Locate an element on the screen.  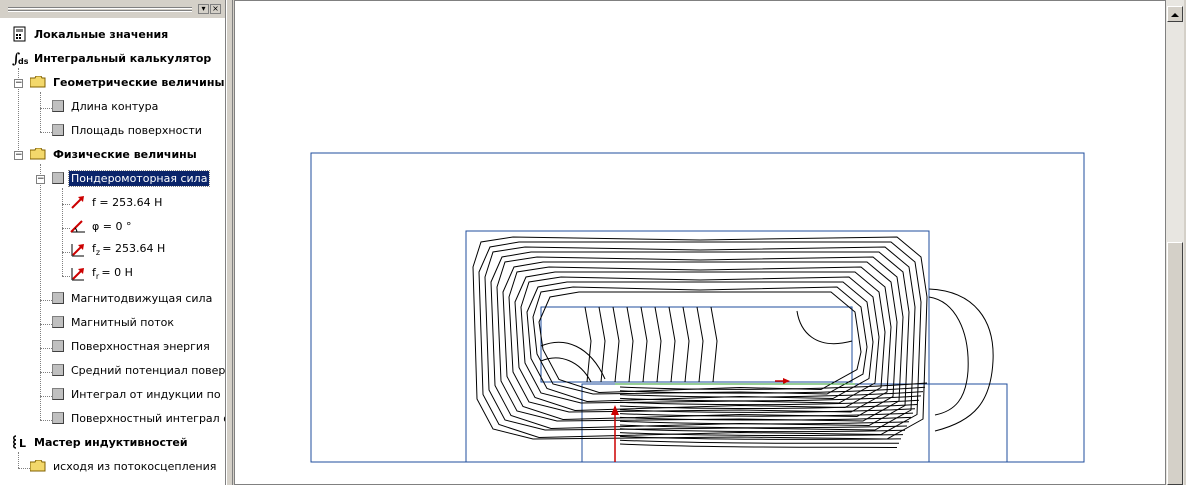
tree-item-average-potential: Средний потенциал поверхно is located at coordinates (139, 370).